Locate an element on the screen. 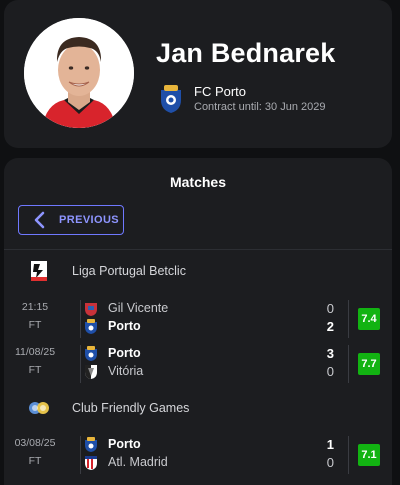  team-score: 2 is located at coordinates (330, 326).